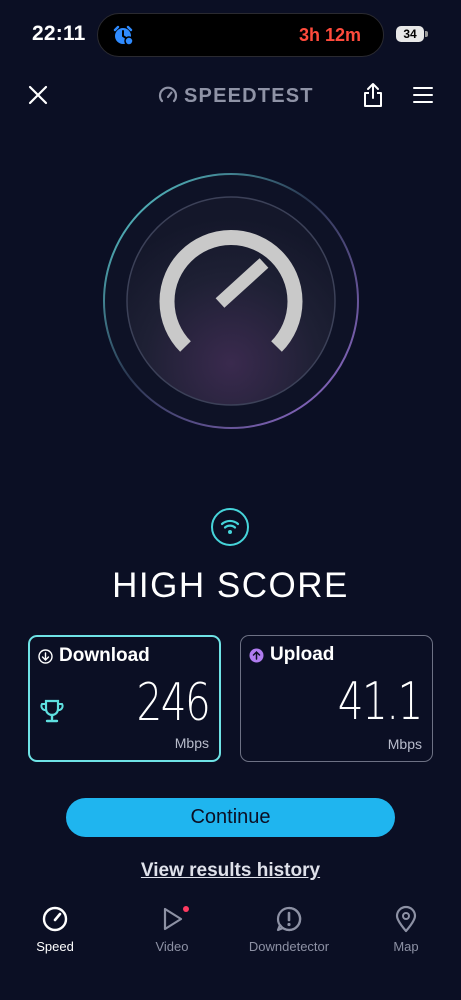 This screenshot has height=1000, width=461. What do you see at coordinates (52, 711) in the screenshot?
I see `trophy-icon` at bounding box center [52, 711].